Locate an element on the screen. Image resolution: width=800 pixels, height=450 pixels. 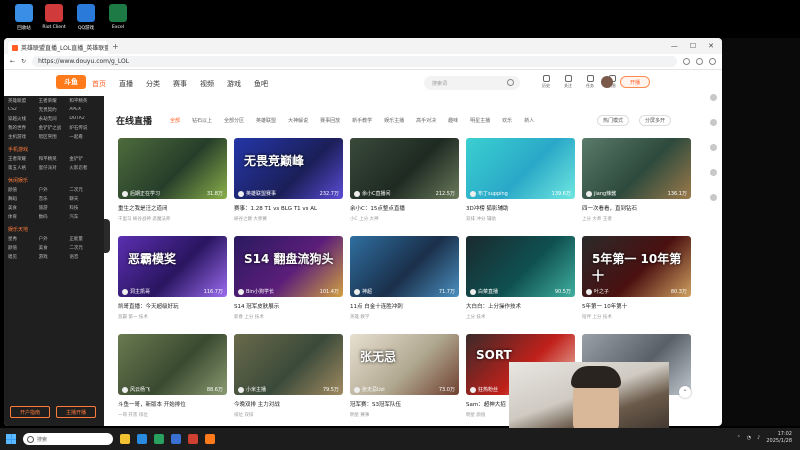
stream-title: 大白白：上分操作技术 is located at coordinates (520, 306).